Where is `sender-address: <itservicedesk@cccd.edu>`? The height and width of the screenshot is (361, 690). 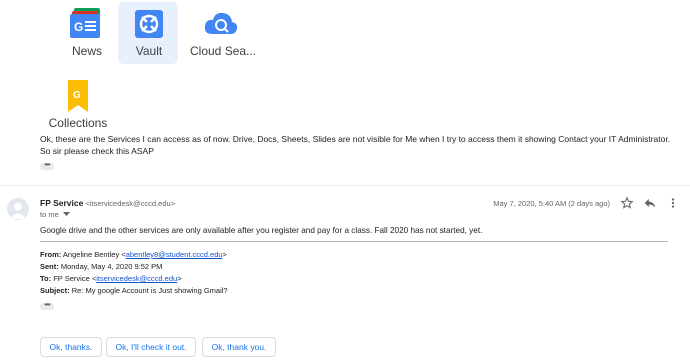 sender-address: <itservicedesk@cccd.edu> is located at coordinates (130, 203).